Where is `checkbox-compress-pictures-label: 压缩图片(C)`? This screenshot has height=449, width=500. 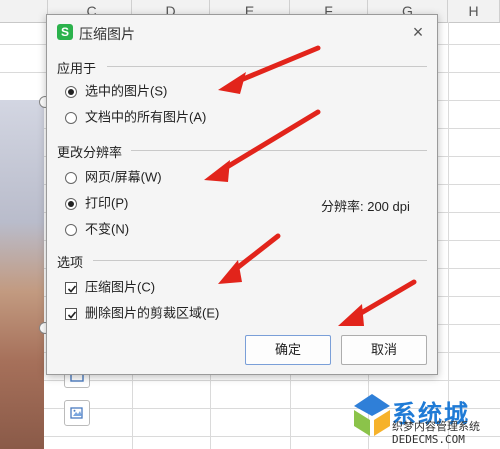
checkbox-compress-pictures-label: 压缩图片(C) is located at coordinates (120, 287).